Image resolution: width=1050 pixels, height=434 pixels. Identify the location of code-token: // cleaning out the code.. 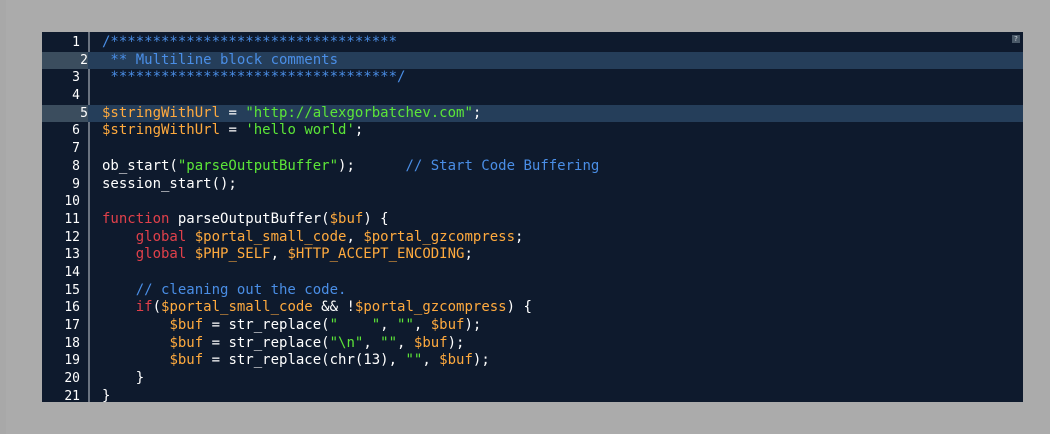
(241, 289).